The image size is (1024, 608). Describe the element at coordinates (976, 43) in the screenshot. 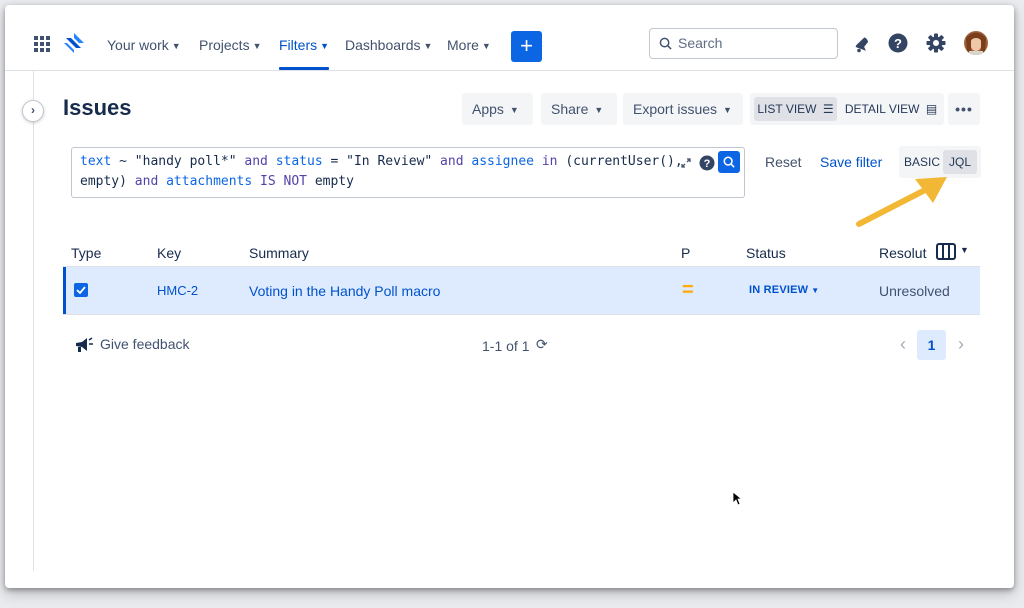

I see `user-avatar` at that location.